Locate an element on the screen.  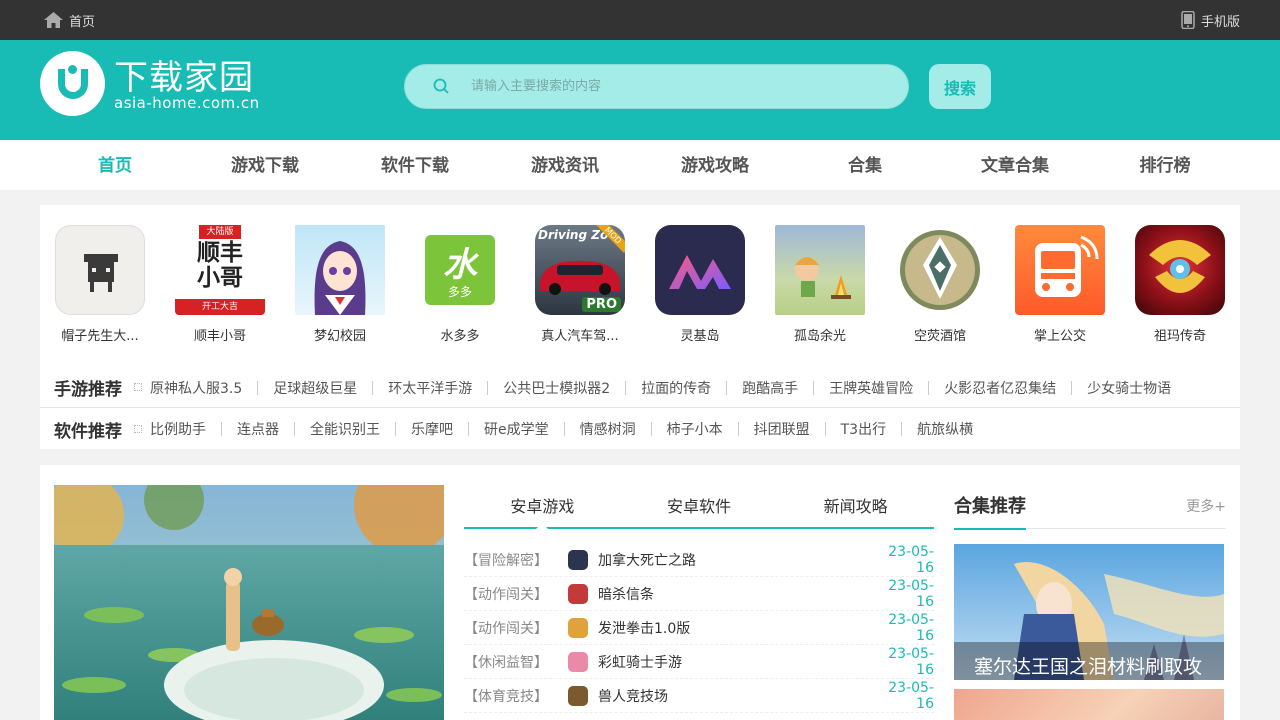
search-button: 搜索 is located at coordinates (960, 86).